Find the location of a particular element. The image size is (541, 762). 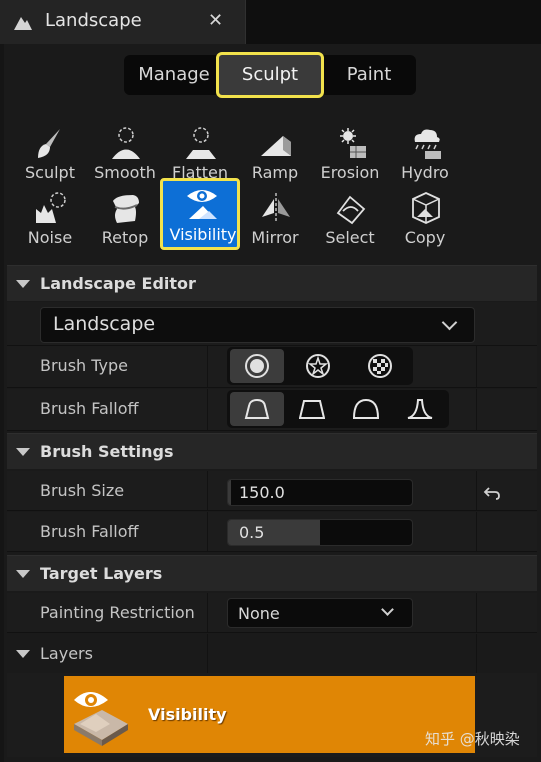

paint-mode-button: Paint is located at coordinates (369, 75).